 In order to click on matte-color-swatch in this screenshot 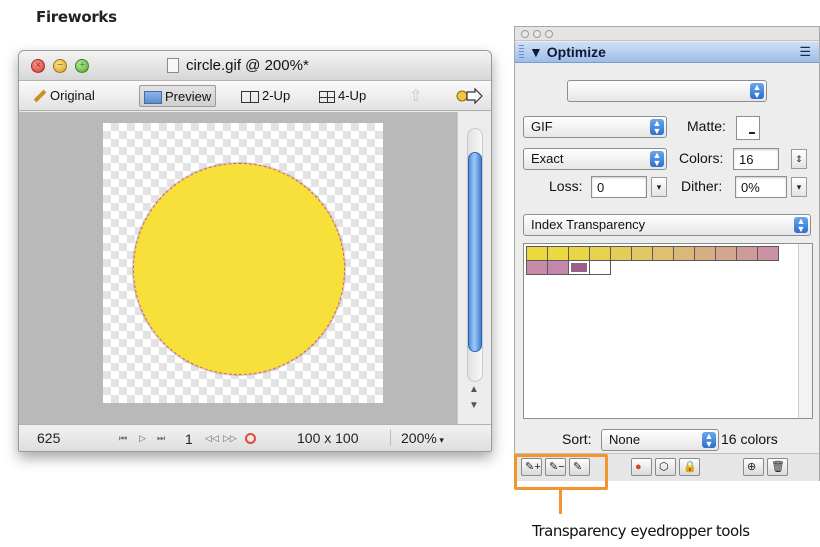, I will do `click(748, 128)`.